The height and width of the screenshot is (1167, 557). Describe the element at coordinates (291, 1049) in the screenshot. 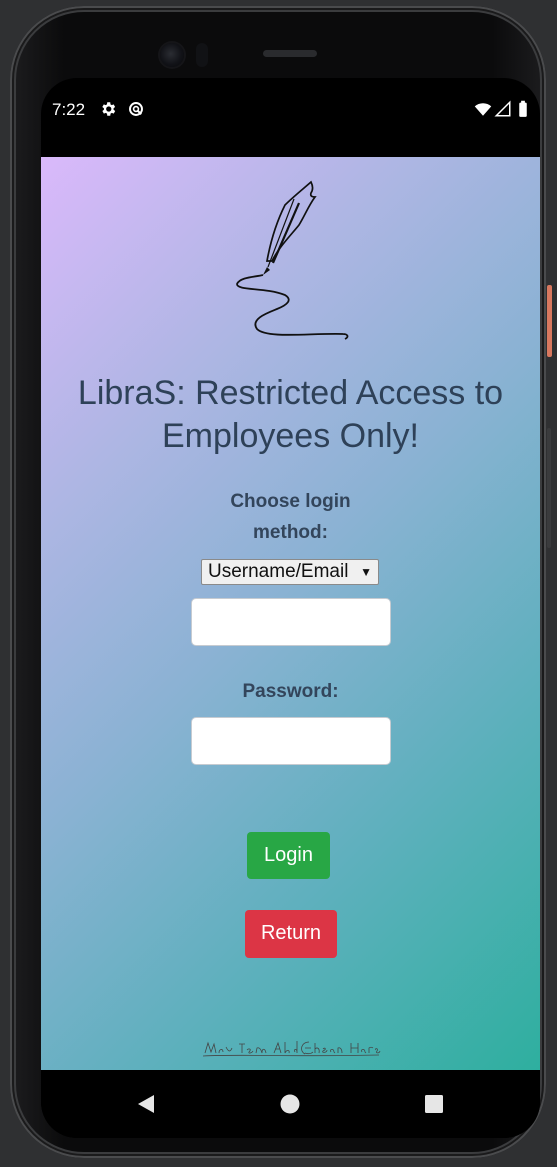

I see `handwritten-signature-footer` at that location.